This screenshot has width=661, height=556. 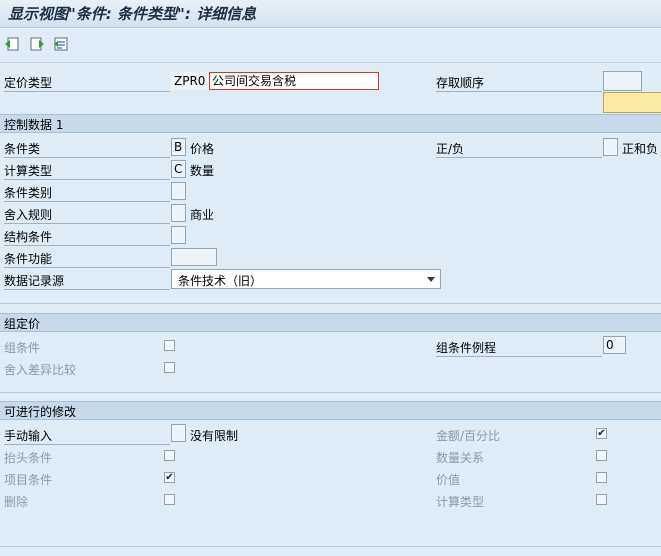 What do you see at coordinates (169, 367) in the screenshot?
I see `rounding-difference-checkbox` at bounding box center [169, 367].